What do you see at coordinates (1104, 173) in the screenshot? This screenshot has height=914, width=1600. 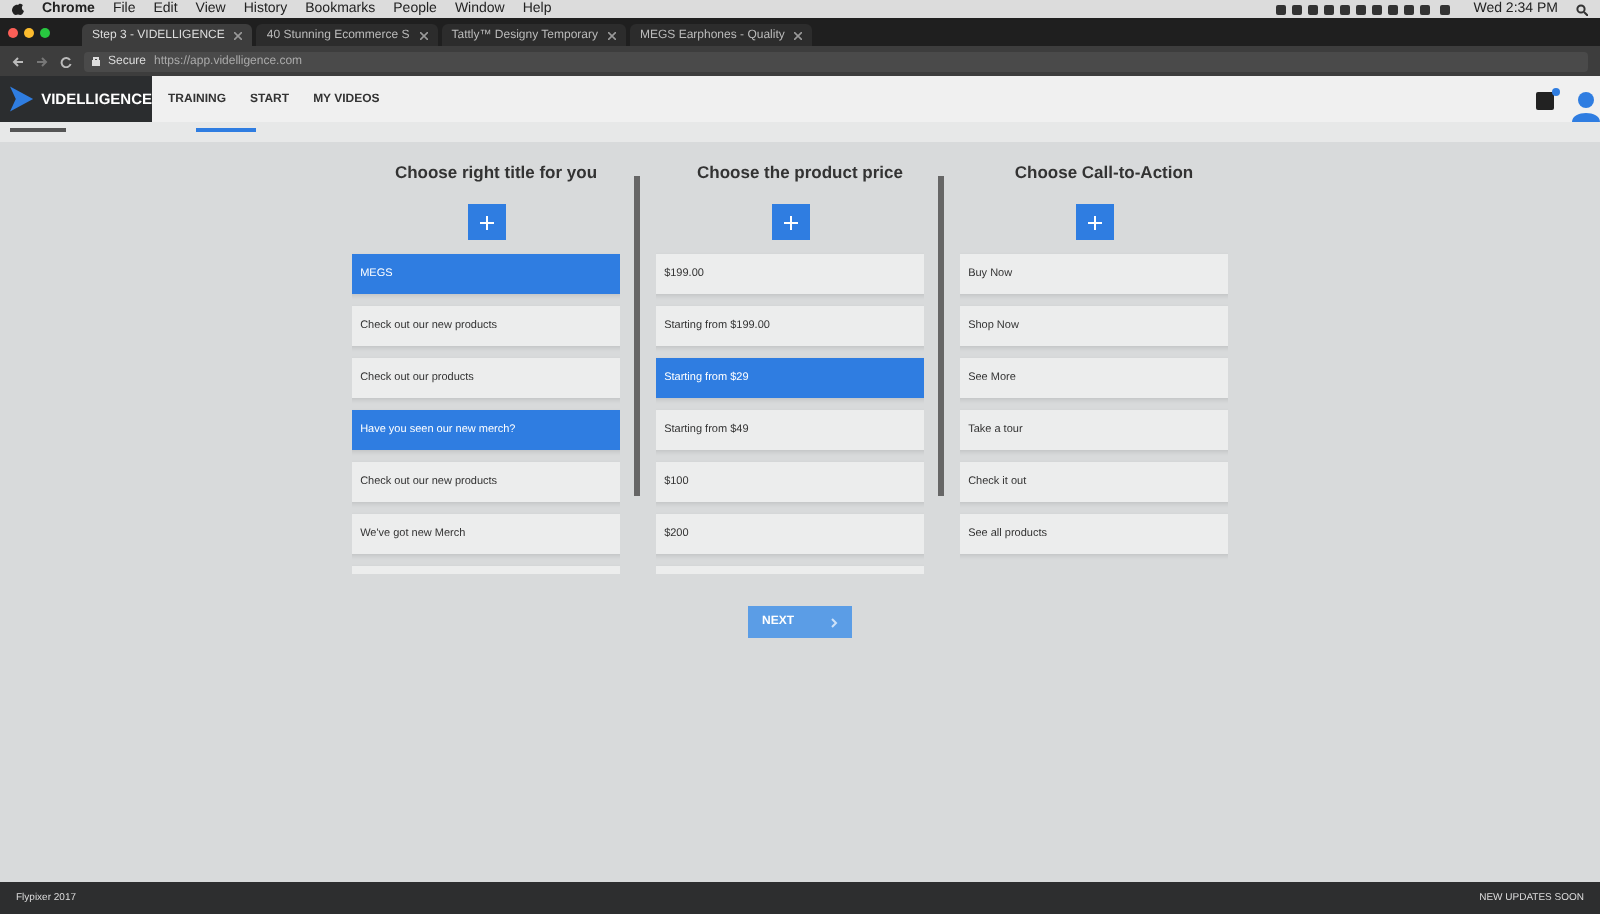 I see `column-title: Choose Call-to-Action` at bounding box center [1104, 173].